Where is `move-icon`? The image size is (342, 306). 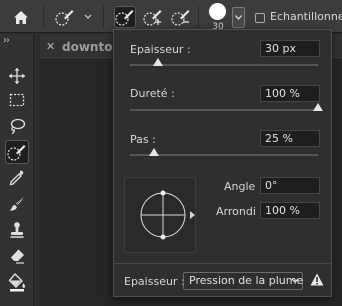
move-icon is located at coordinates (17, 76).